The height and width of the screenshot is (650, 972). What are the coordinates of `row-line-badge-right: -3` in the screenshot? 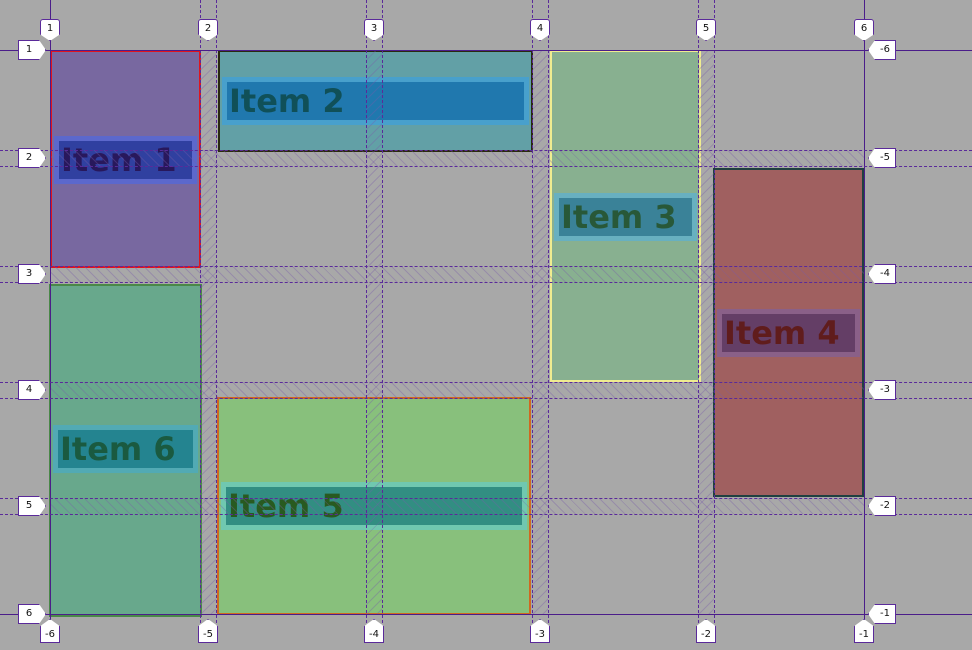 It's located at (882, 390).